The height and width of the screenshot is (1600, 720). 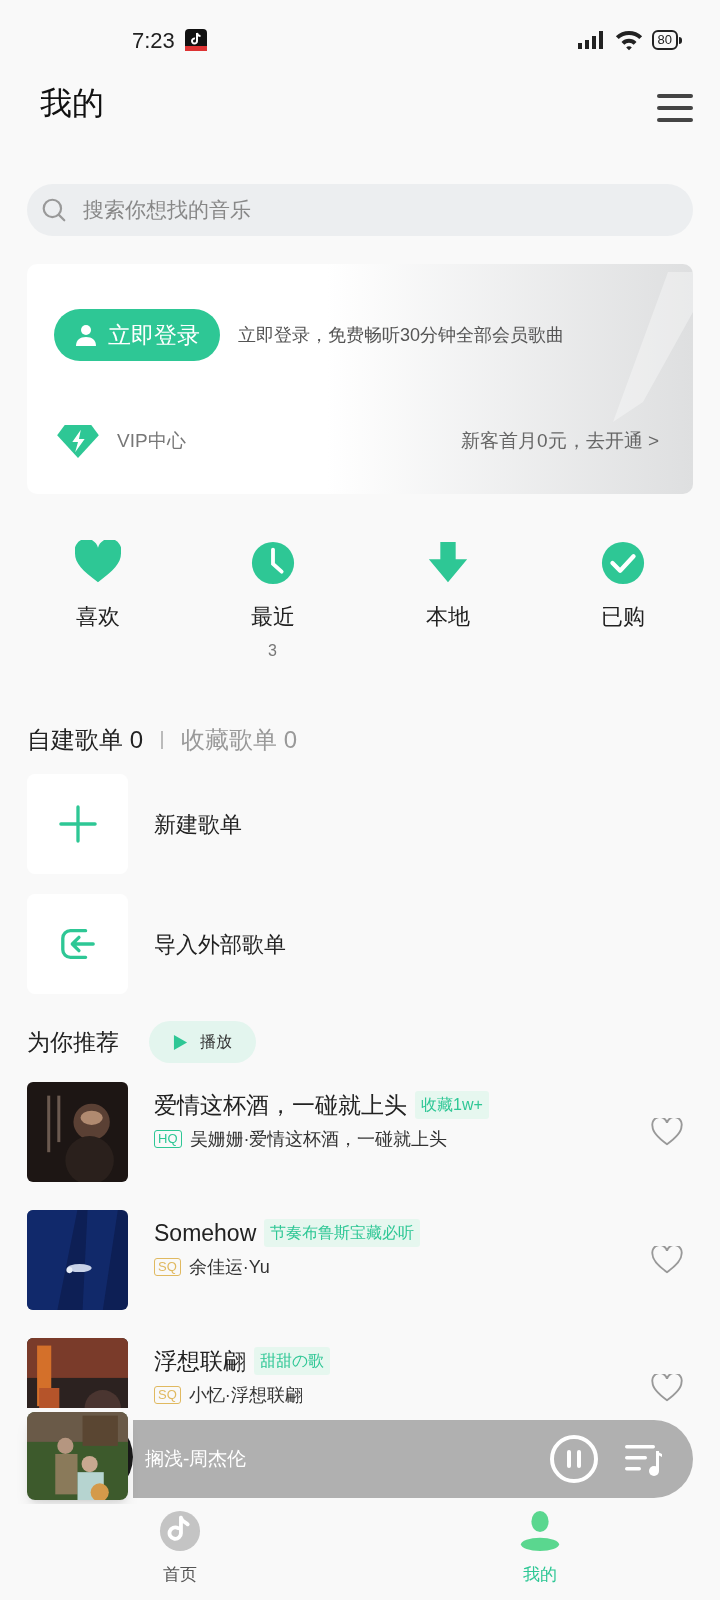 What do you see at coordinates (360, 944) in the screenshot?
I see `playlist-action-item: 导入外部歌单` at bounding box center [360, 944].